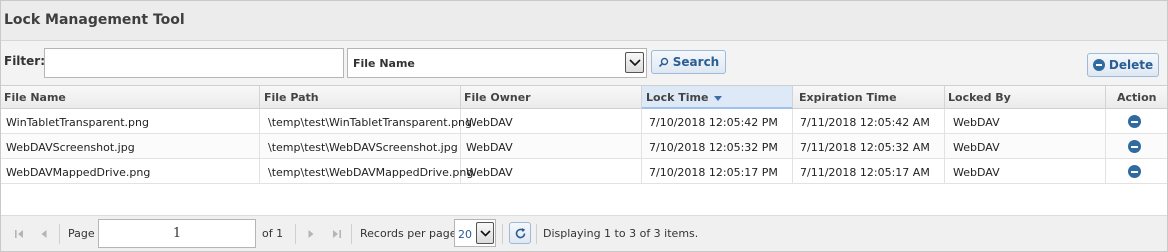 Image resolution: width=1168 pixels, height=252 pixels. I want to click on filter-input, so click(194, 63).